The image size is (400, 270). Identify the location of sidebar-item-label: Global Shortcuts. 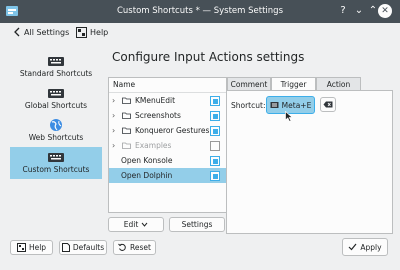
(56, 105).